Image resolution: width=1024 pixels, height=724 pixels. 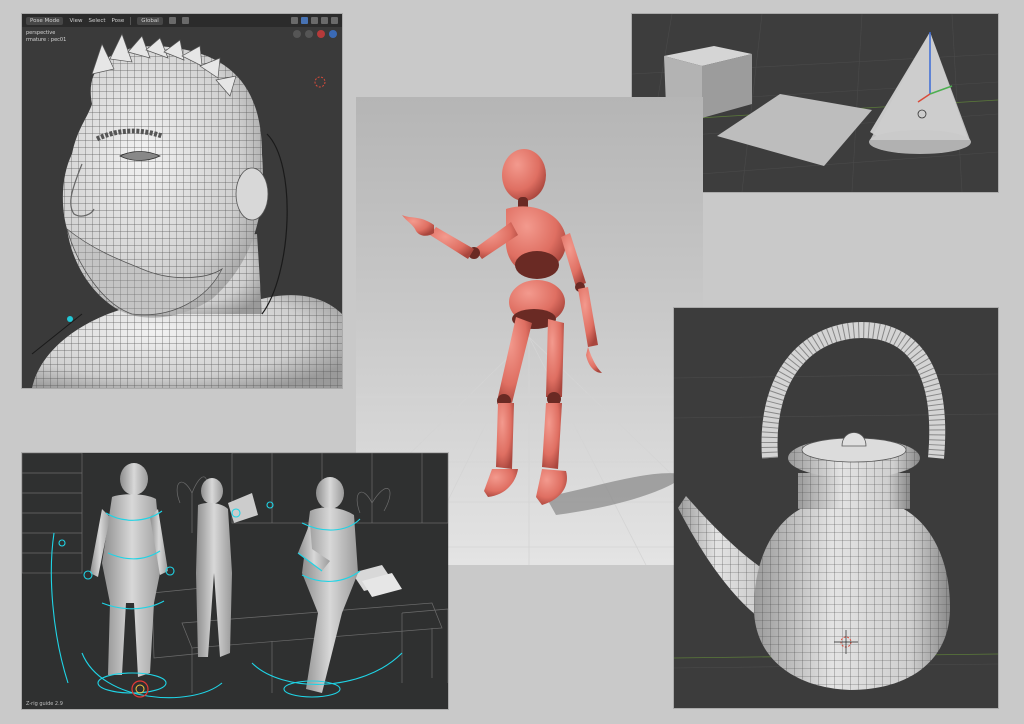 I want to click on menu-pose: Pose, so click(x=118, y=21).